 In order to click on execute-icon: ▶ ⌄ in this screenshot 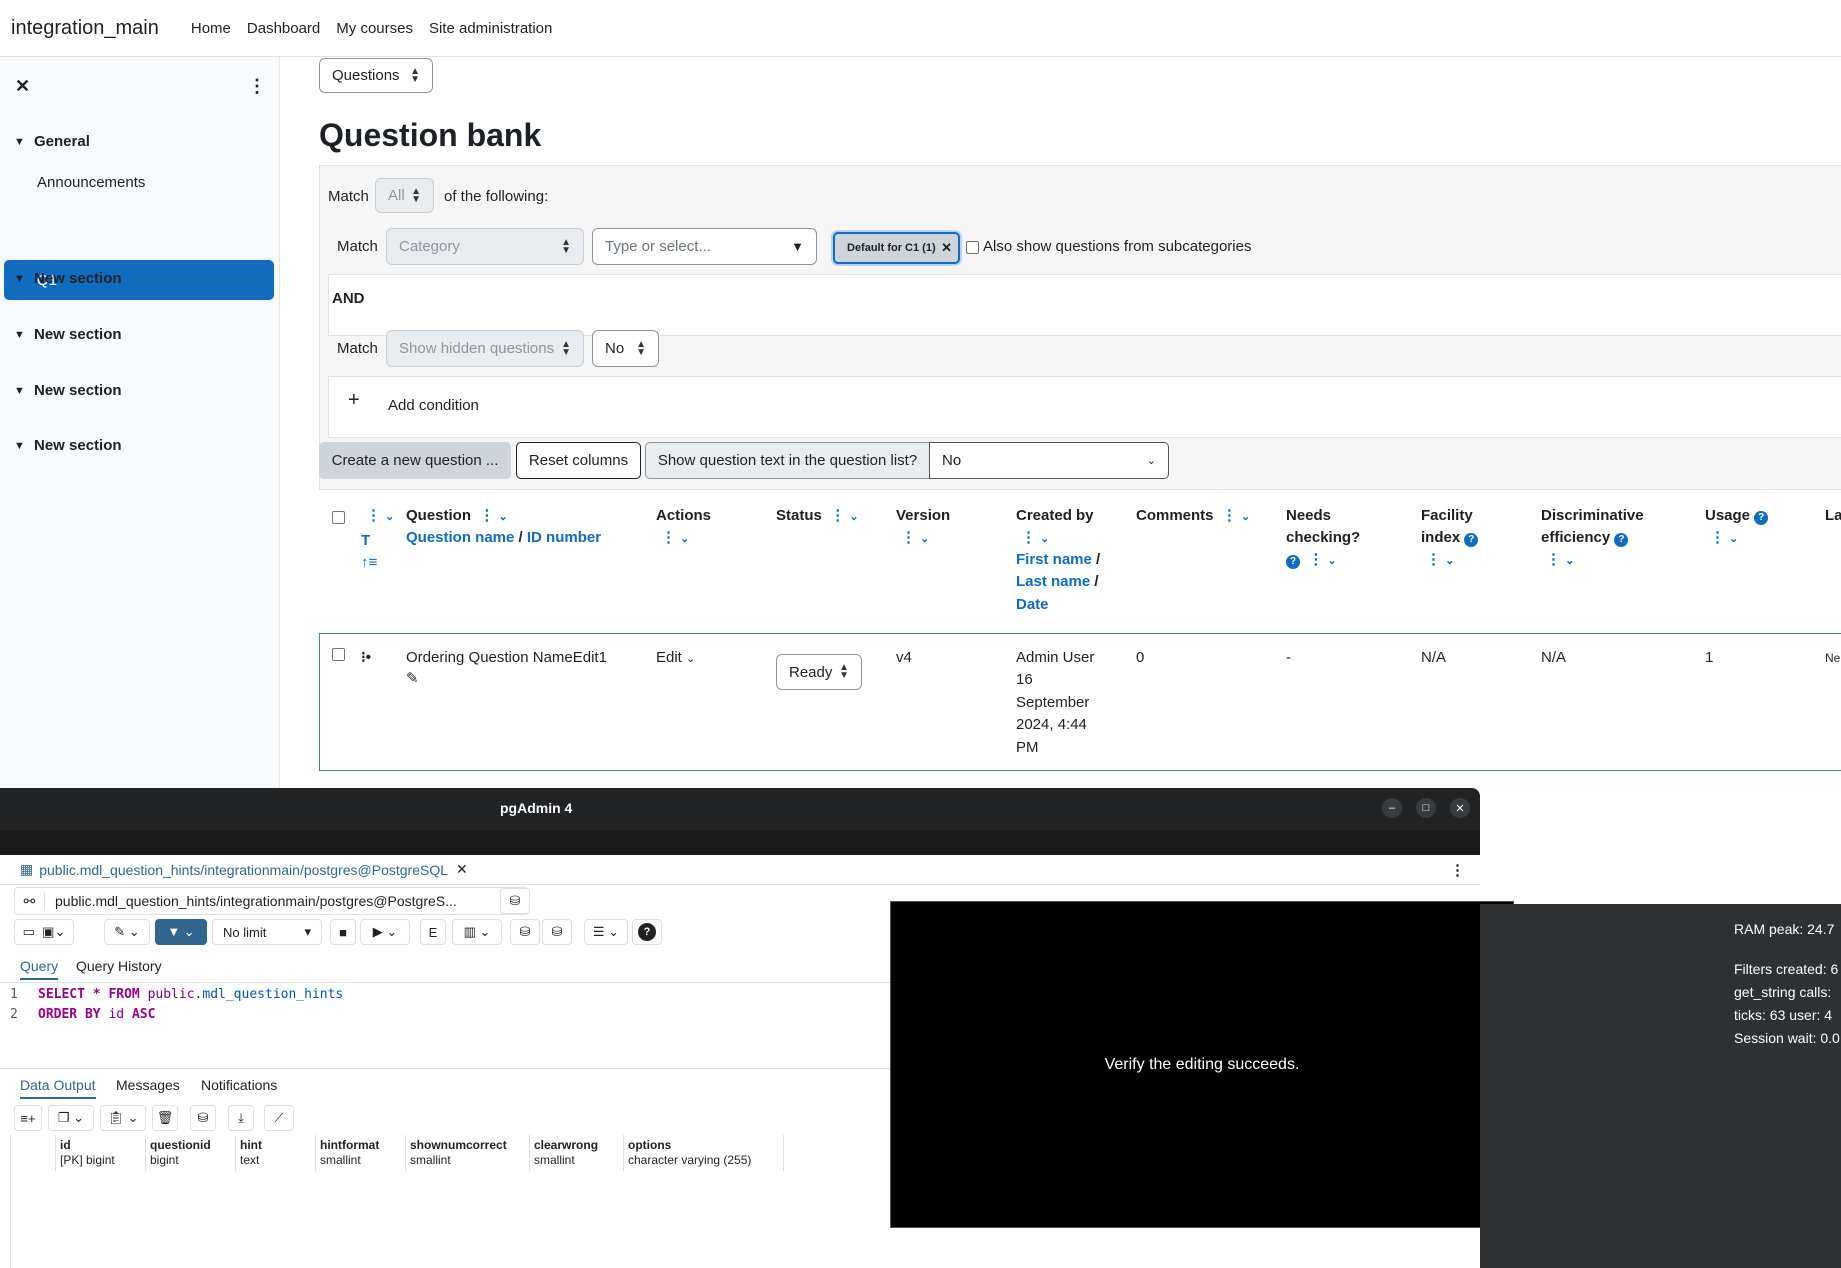, I will do `click(385, 932)`.